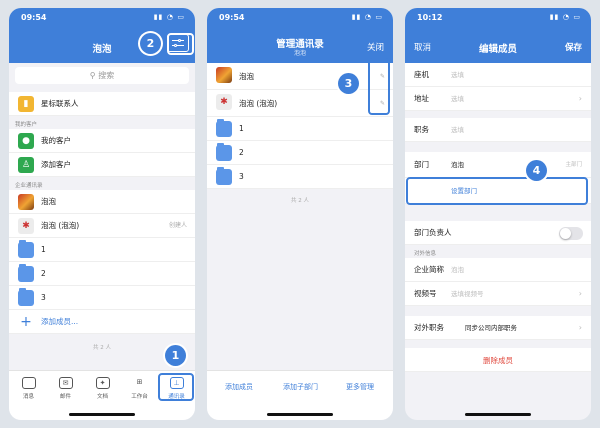 The width and height of the screenshot is (600, 428). What do you see at coordinates (60, 103) in the screenshot?
I see `list-item-label: 星标联系人` at bounding box center [60, 103].